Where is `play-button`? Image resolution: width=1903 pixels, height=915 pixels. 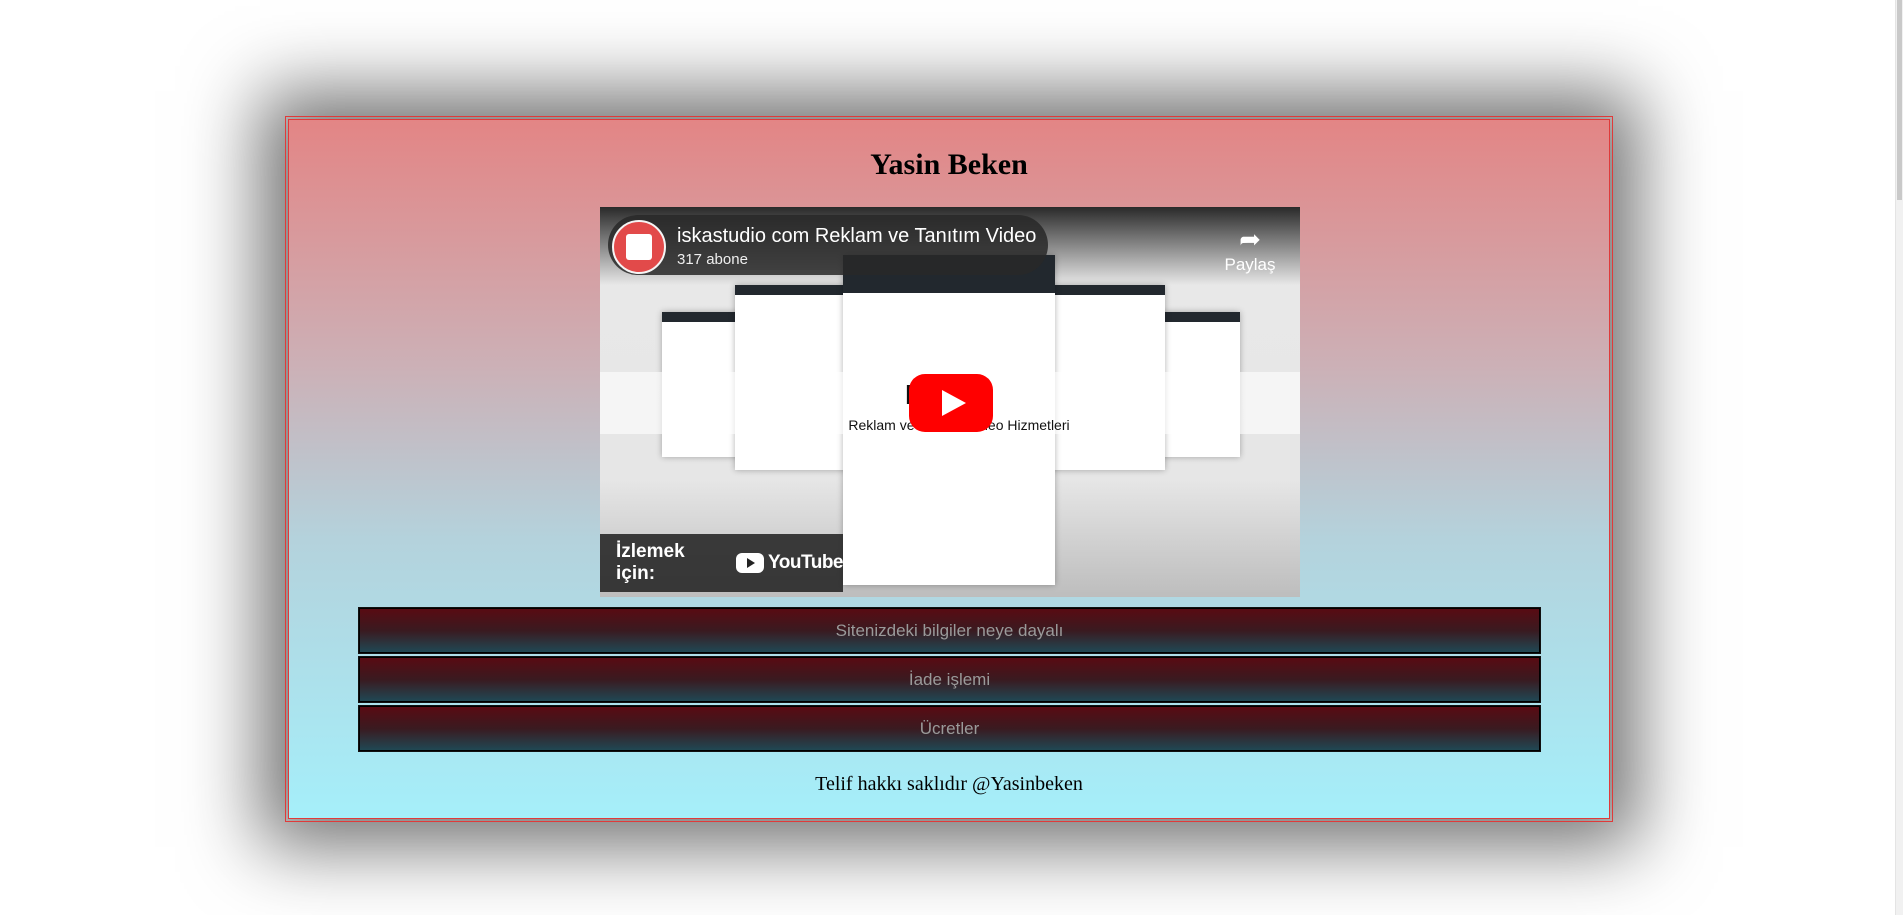 play-button is located at coordinates (951, 403).